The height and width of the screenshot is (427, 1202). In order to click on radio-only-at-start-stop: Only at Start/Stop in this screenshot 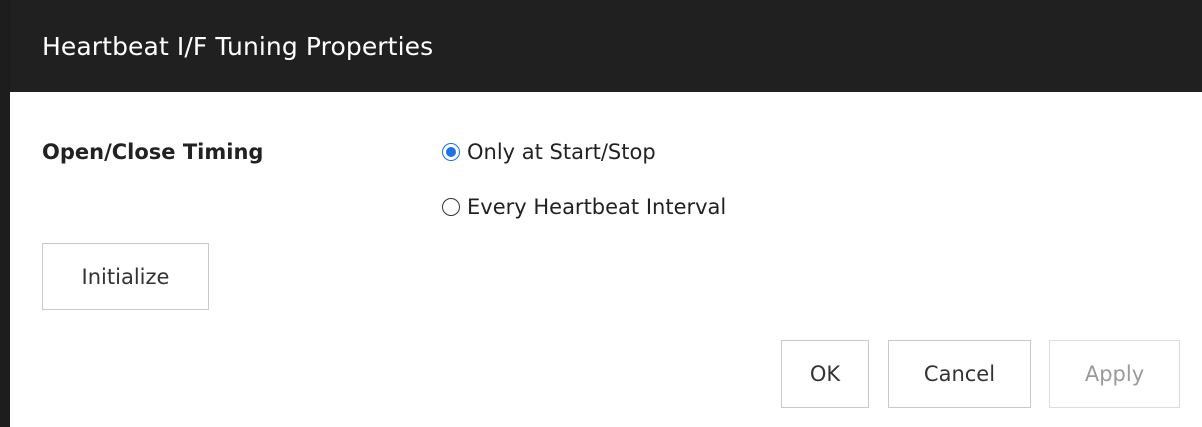, I will do `click(549, 152)`.